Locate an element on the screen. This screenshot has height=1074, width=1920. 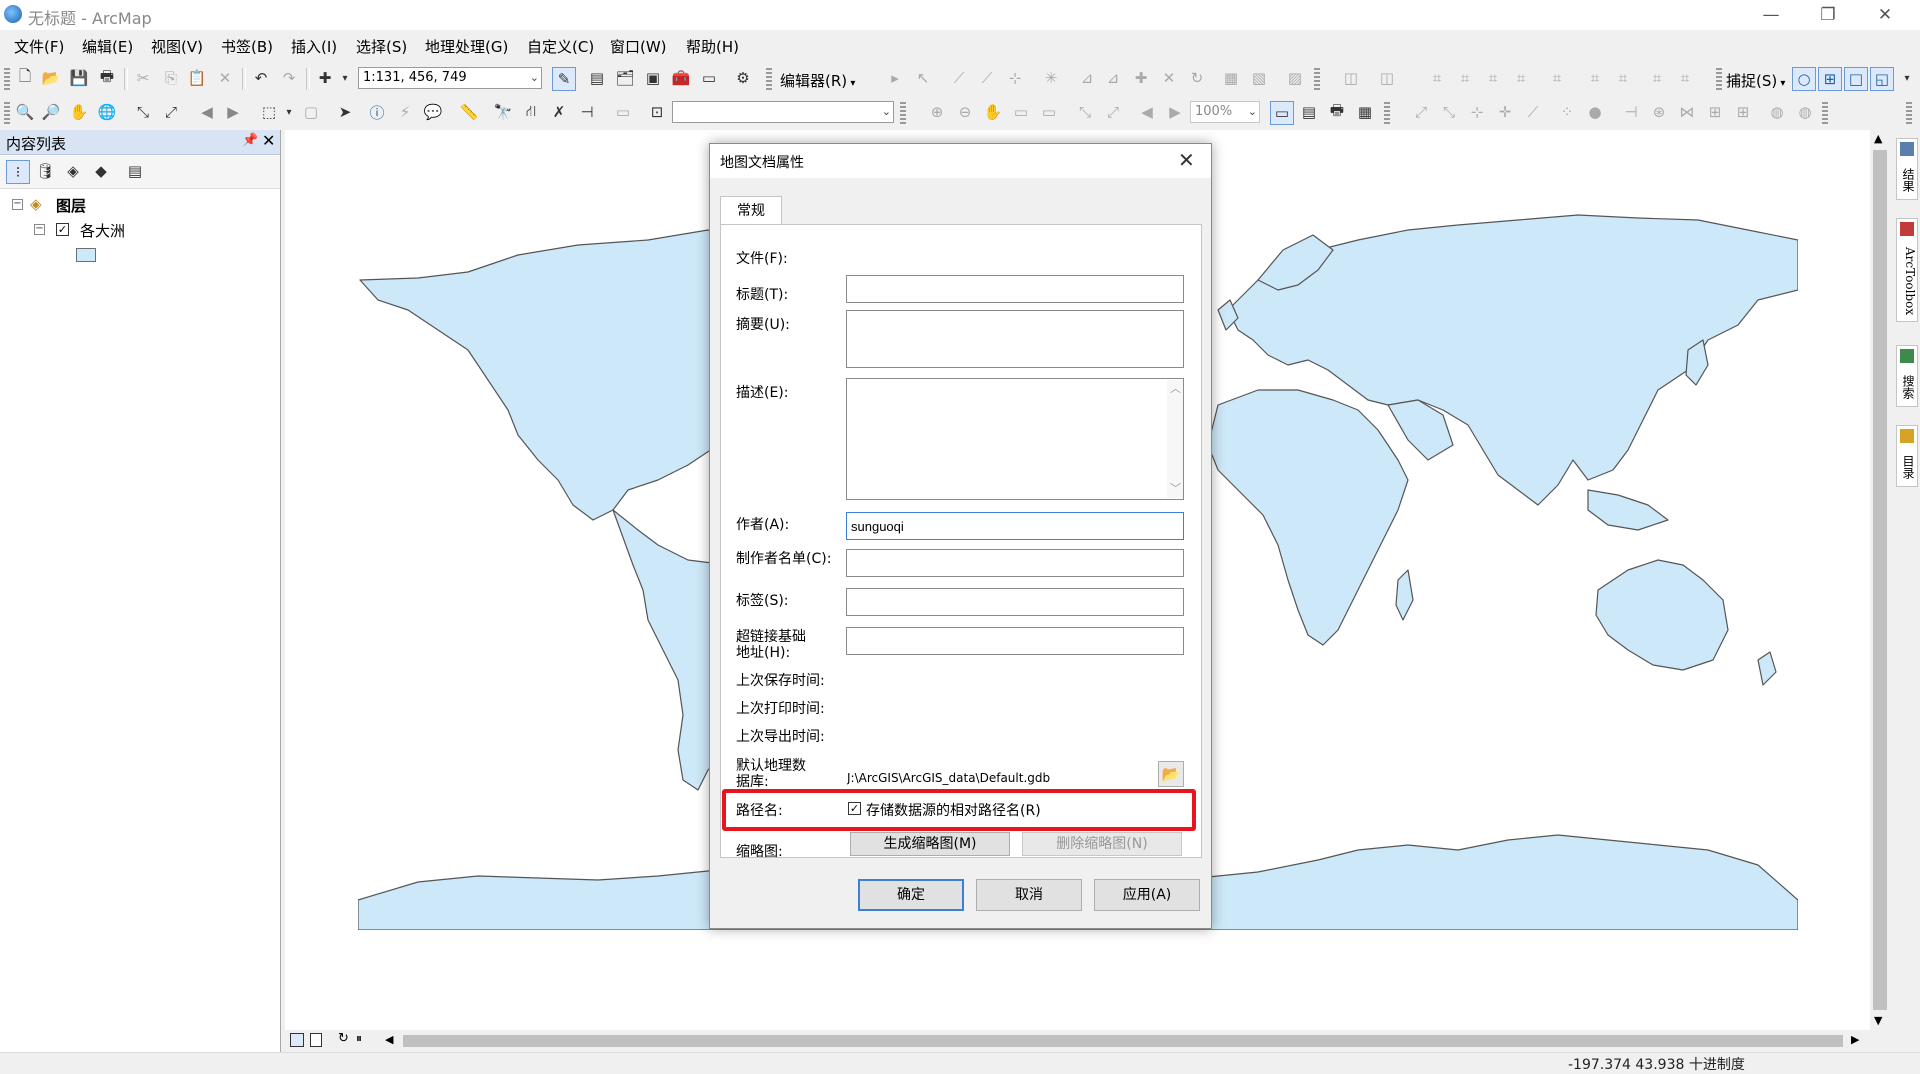
open-icon: 📂 is located at coordinates (51, 78).